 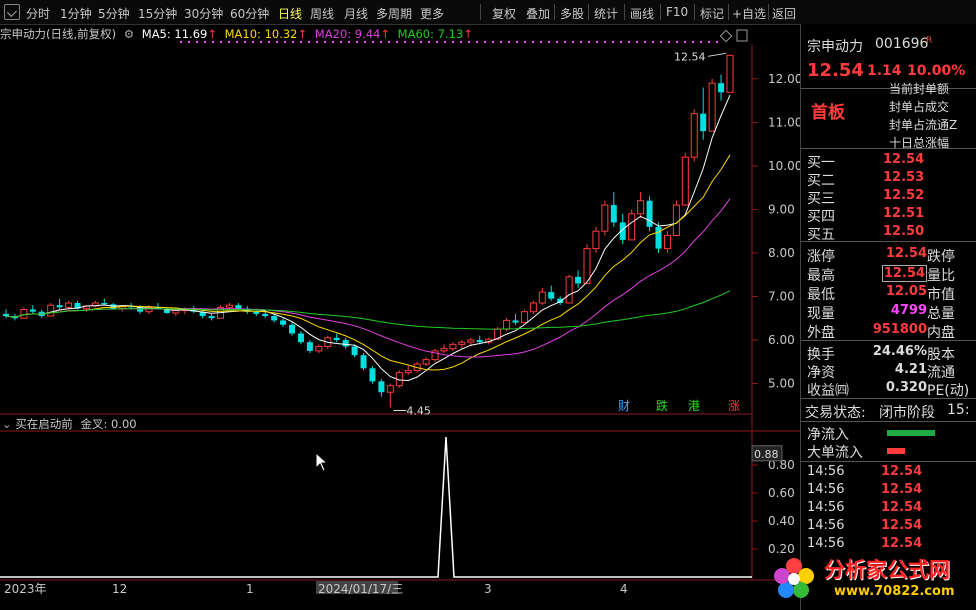 I want to click on price-change-pct: 10.00%, so click(x=936, y=71).